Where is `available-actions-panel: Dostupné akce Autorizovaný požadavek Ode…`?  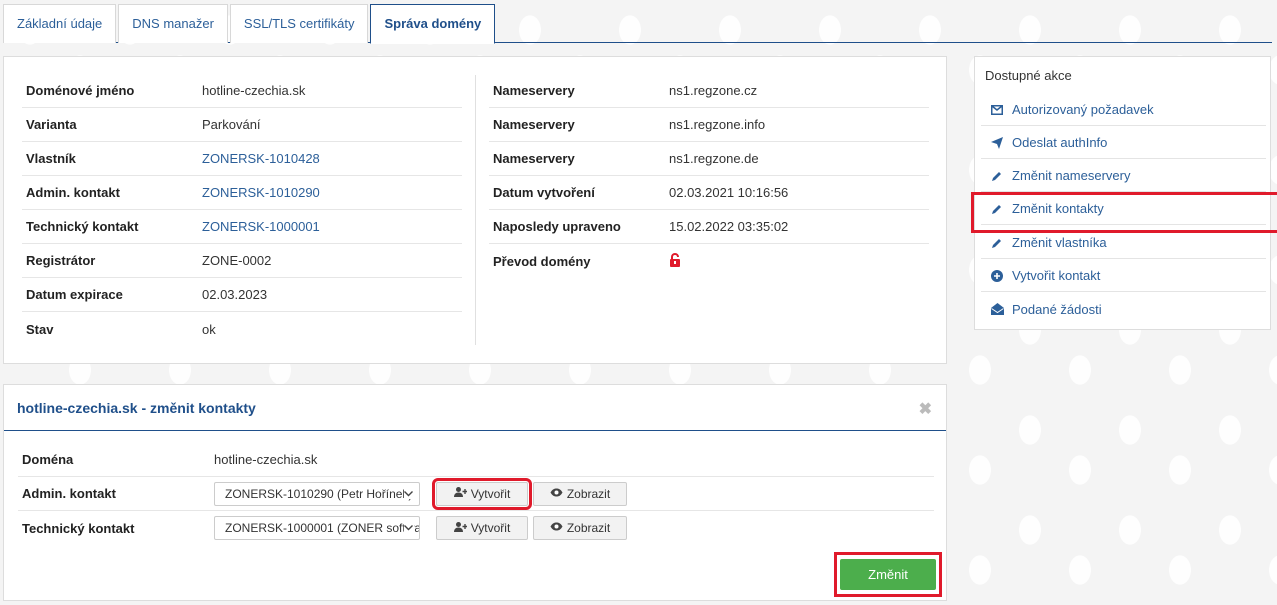
available-actions-panel: Dostupné akce Autorizovaný požadavek Ode… is located at coordinates (1124, 193).